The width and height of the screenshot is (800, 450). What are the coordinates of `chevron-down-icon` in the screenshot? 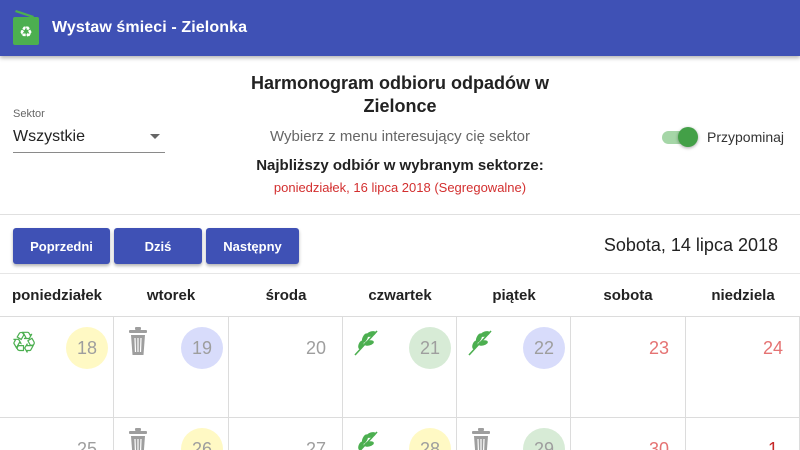 It's located at (155, 136).